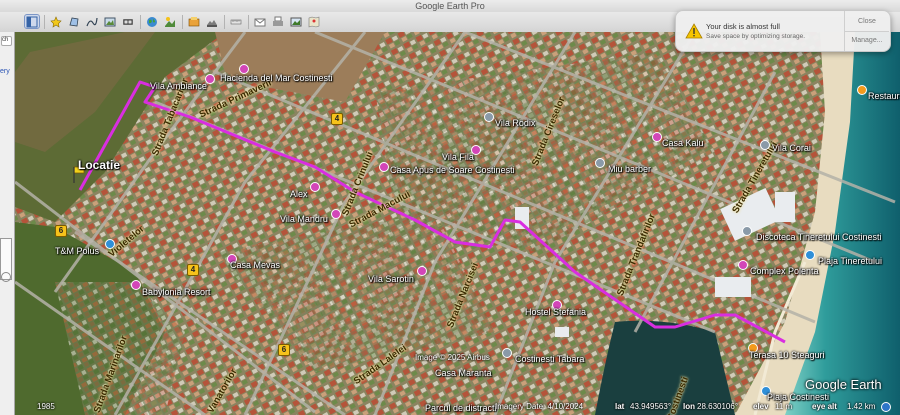 The width and height of the screenshot is (900, 415). What do you see at coordinates (824, 406) in the screenshot?
I see `eye-alt-label: eye alt` at bounding box center [824, 406].